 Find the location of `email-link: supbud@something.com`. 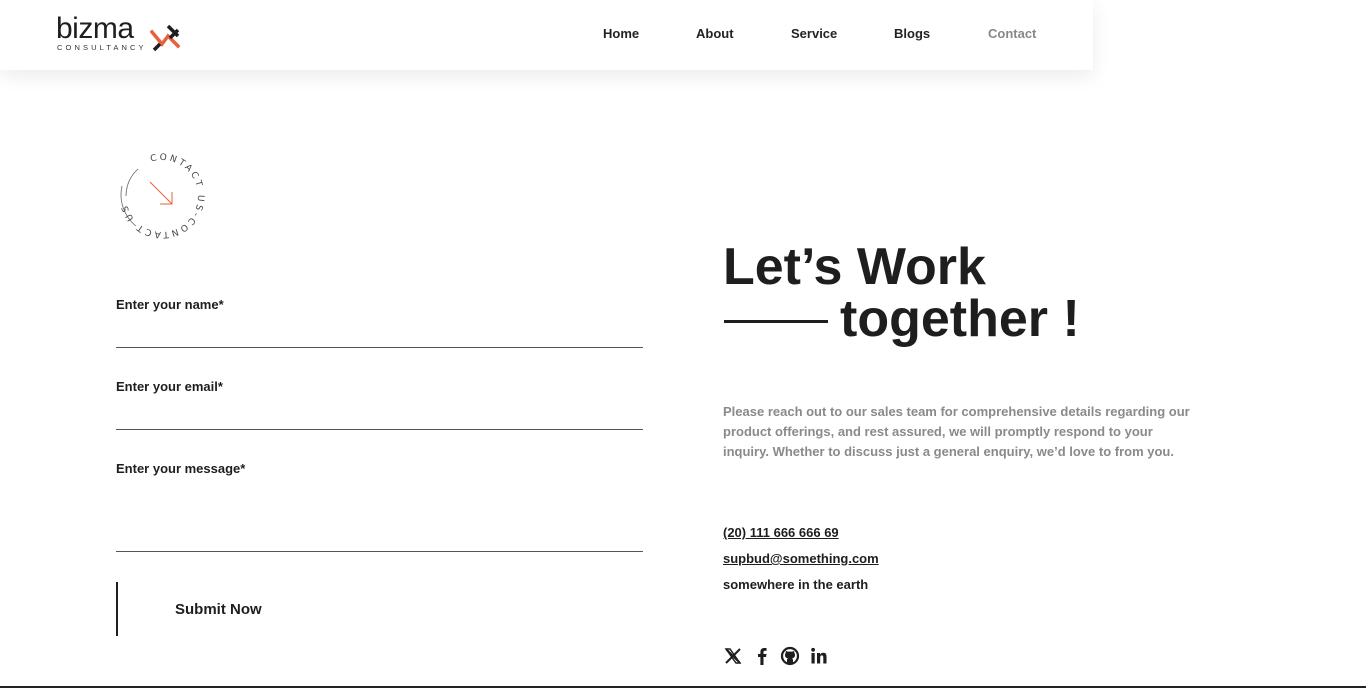

email-link: supbud@something.com is located at coordinates (801, 559).